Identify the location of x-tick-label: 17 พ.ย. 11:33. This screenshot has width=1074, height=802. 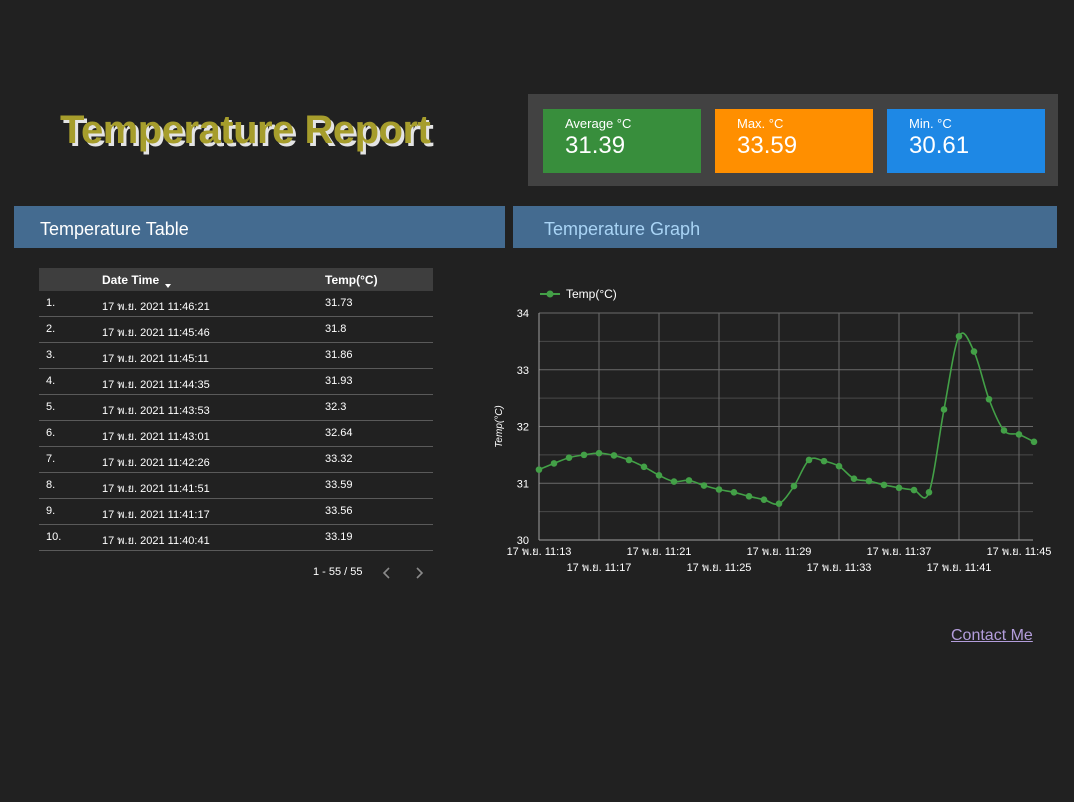
(839, 568).